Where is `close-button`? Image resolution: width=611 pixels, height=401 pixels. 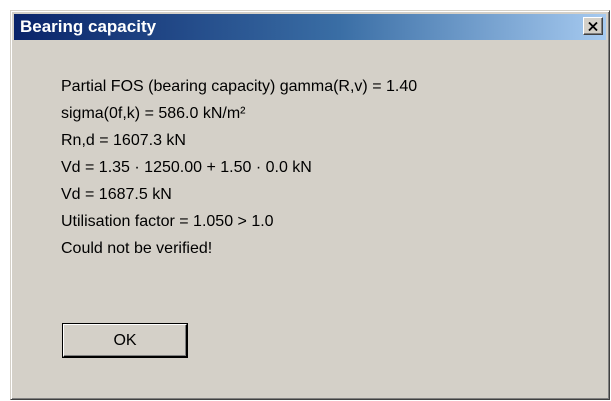 close-button is located at coordinates (593, 26).